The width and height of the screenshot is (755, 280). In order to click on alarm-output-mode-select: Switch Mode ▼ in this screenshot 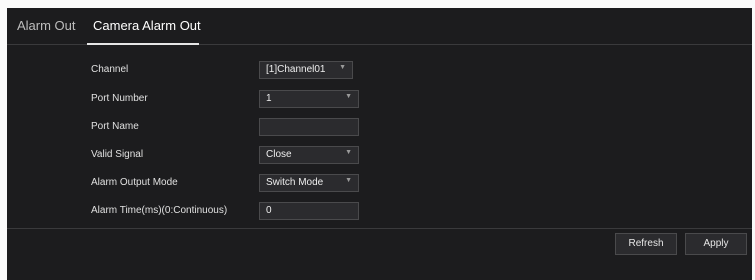, I will do `click(309, 183)`.